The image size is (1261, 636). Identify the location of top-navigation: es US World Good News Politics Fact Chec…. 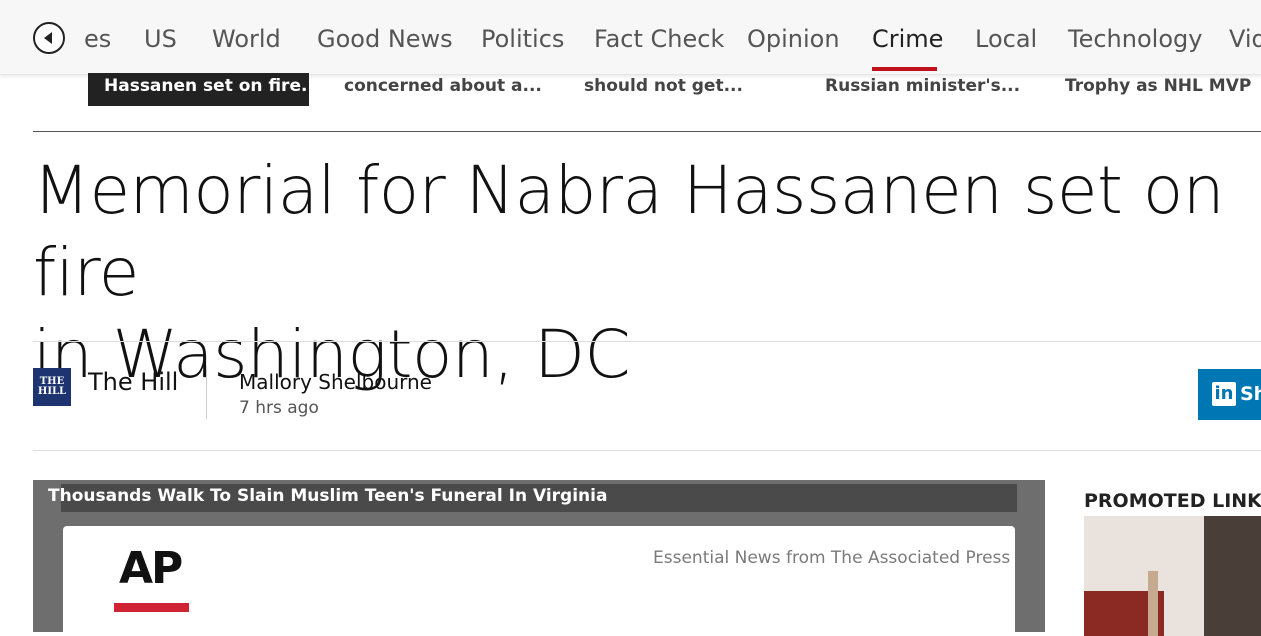
(630, 37).